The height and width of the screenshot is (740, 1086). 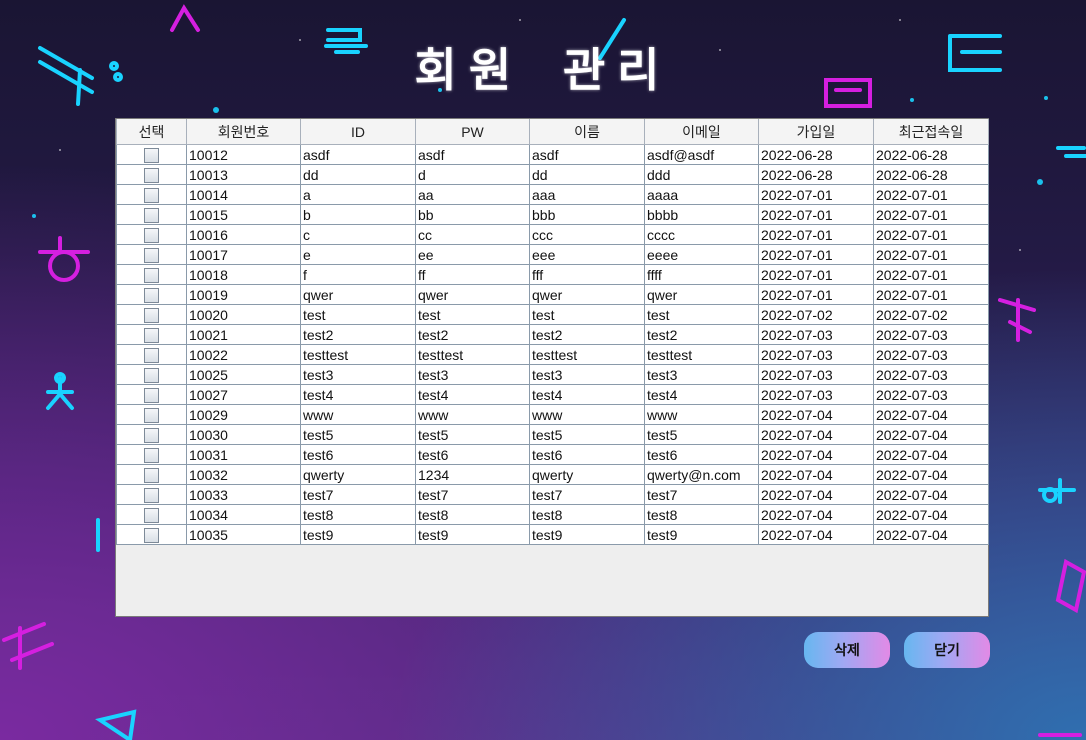 What do you see at coordinates (701, 174) in the screenshot?
I see `table-cell: ddd` at bounding box center [701, 174].